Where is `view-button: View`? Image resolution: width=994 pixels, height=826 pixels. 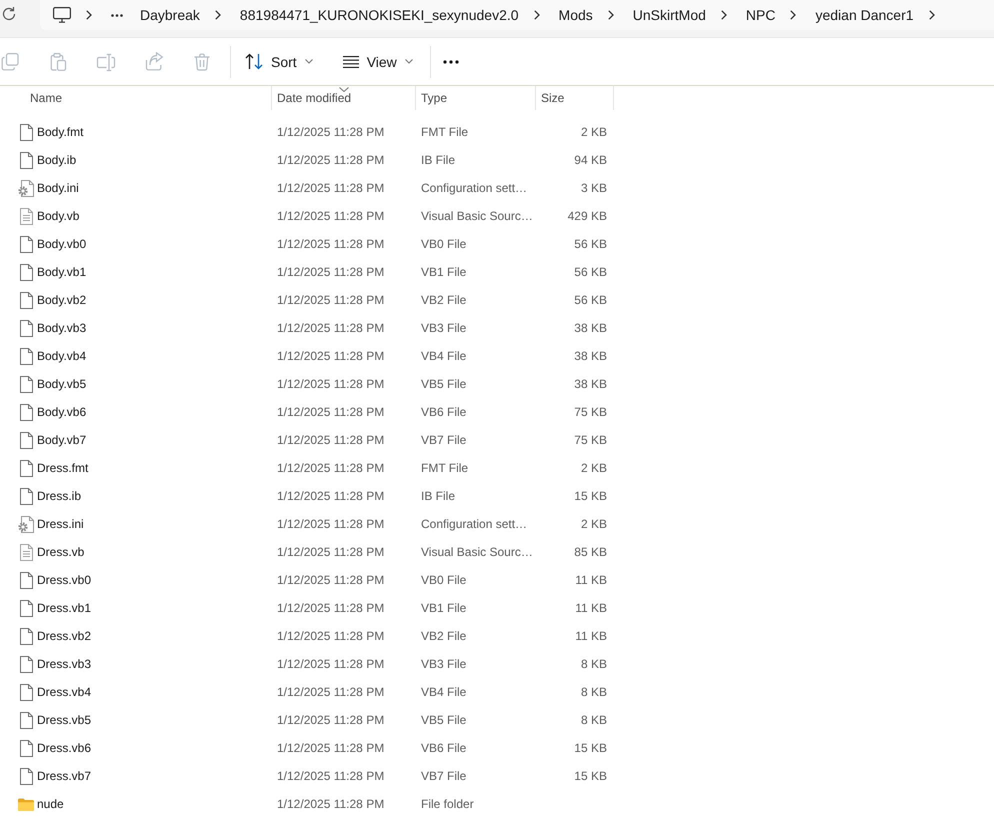
view-button: View is located at coordinates (377, 62).